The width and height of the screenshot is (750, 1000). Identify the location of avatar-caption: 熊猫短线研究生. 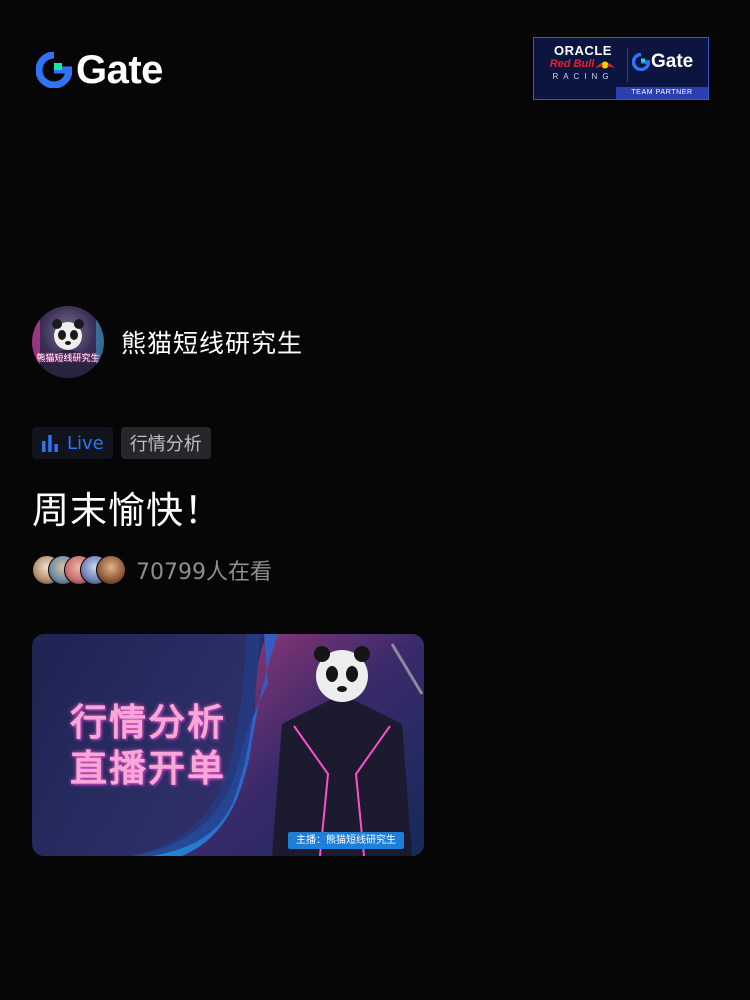
(68, 359).